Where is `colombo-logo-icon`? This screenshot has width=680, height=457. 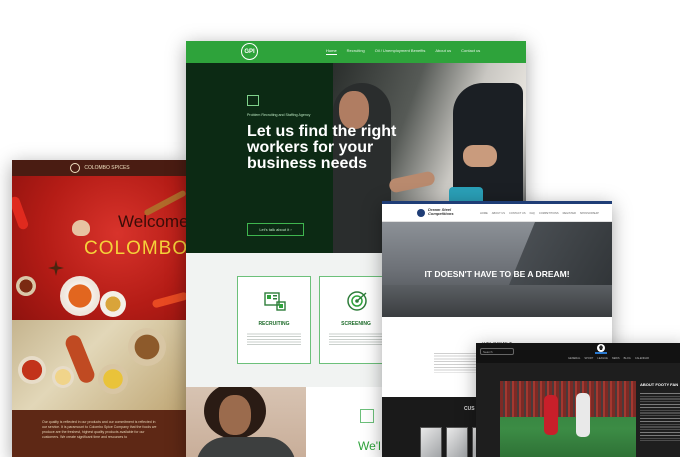
colombo-logo-icon is located at coordinates (75, 168).